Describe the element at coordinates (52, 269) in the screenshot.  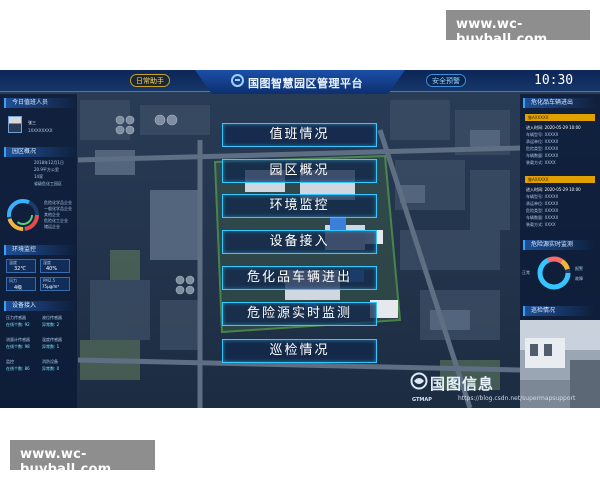
I see `env-value-humidity: 40%` at that location.